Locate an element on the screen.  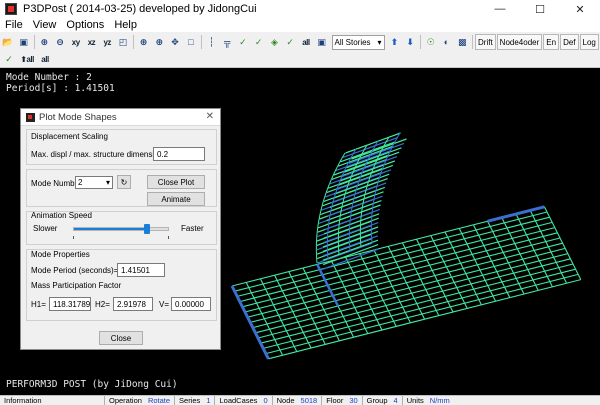
fit-view-icon: □ is located at coordinates (191, 42).